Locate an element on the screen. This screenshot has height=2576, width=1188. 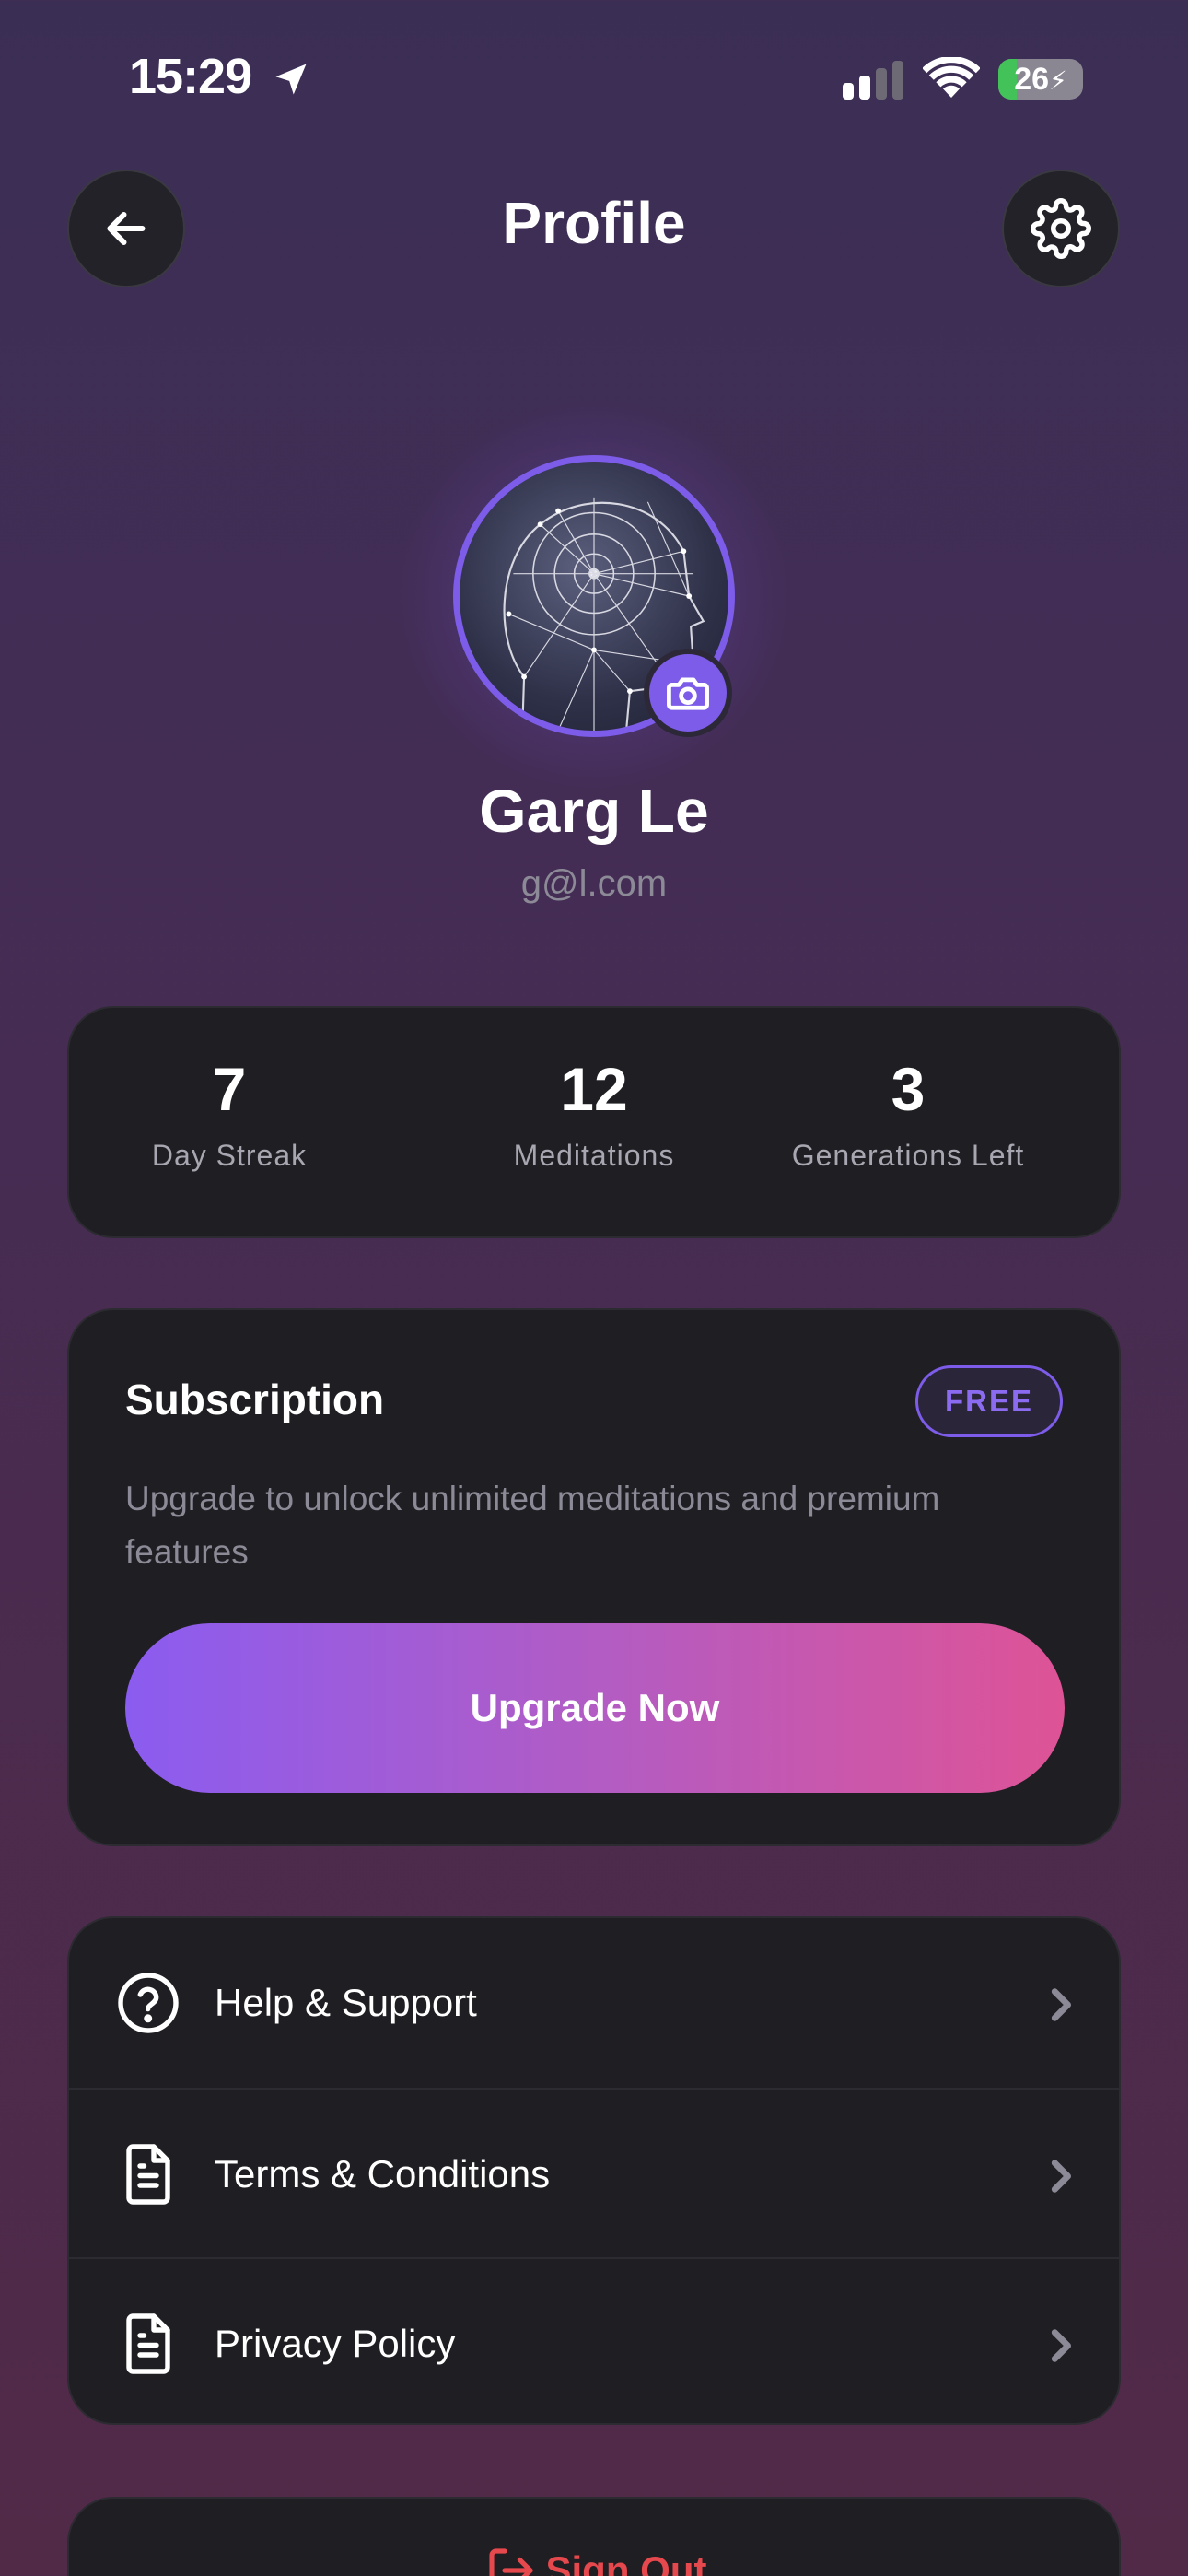
battery-icon: 26⚡ is located at coordinates (1040, 79).